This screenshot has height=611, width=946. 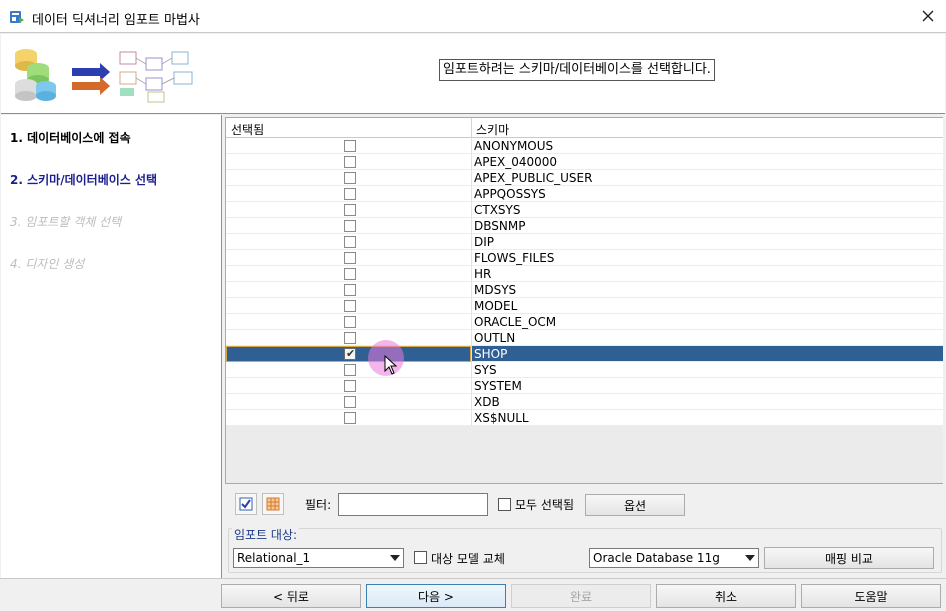 What do you see at coordinates (584, 178) in the screenshot?
I see `table-row: APEX_PUBLIC_USER` at bounding box center [584, 178].